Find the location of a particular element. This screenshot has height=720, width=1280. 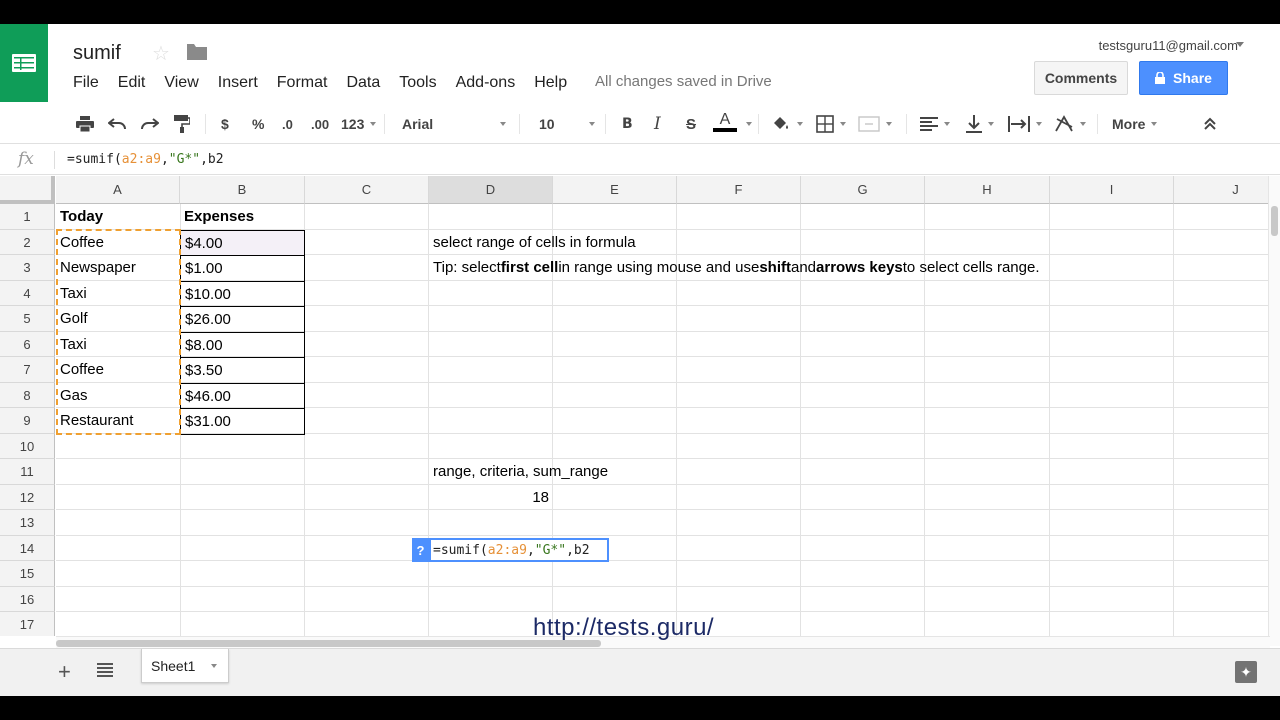

cell-b5: $26.00 is located at coordinates (242, 319).